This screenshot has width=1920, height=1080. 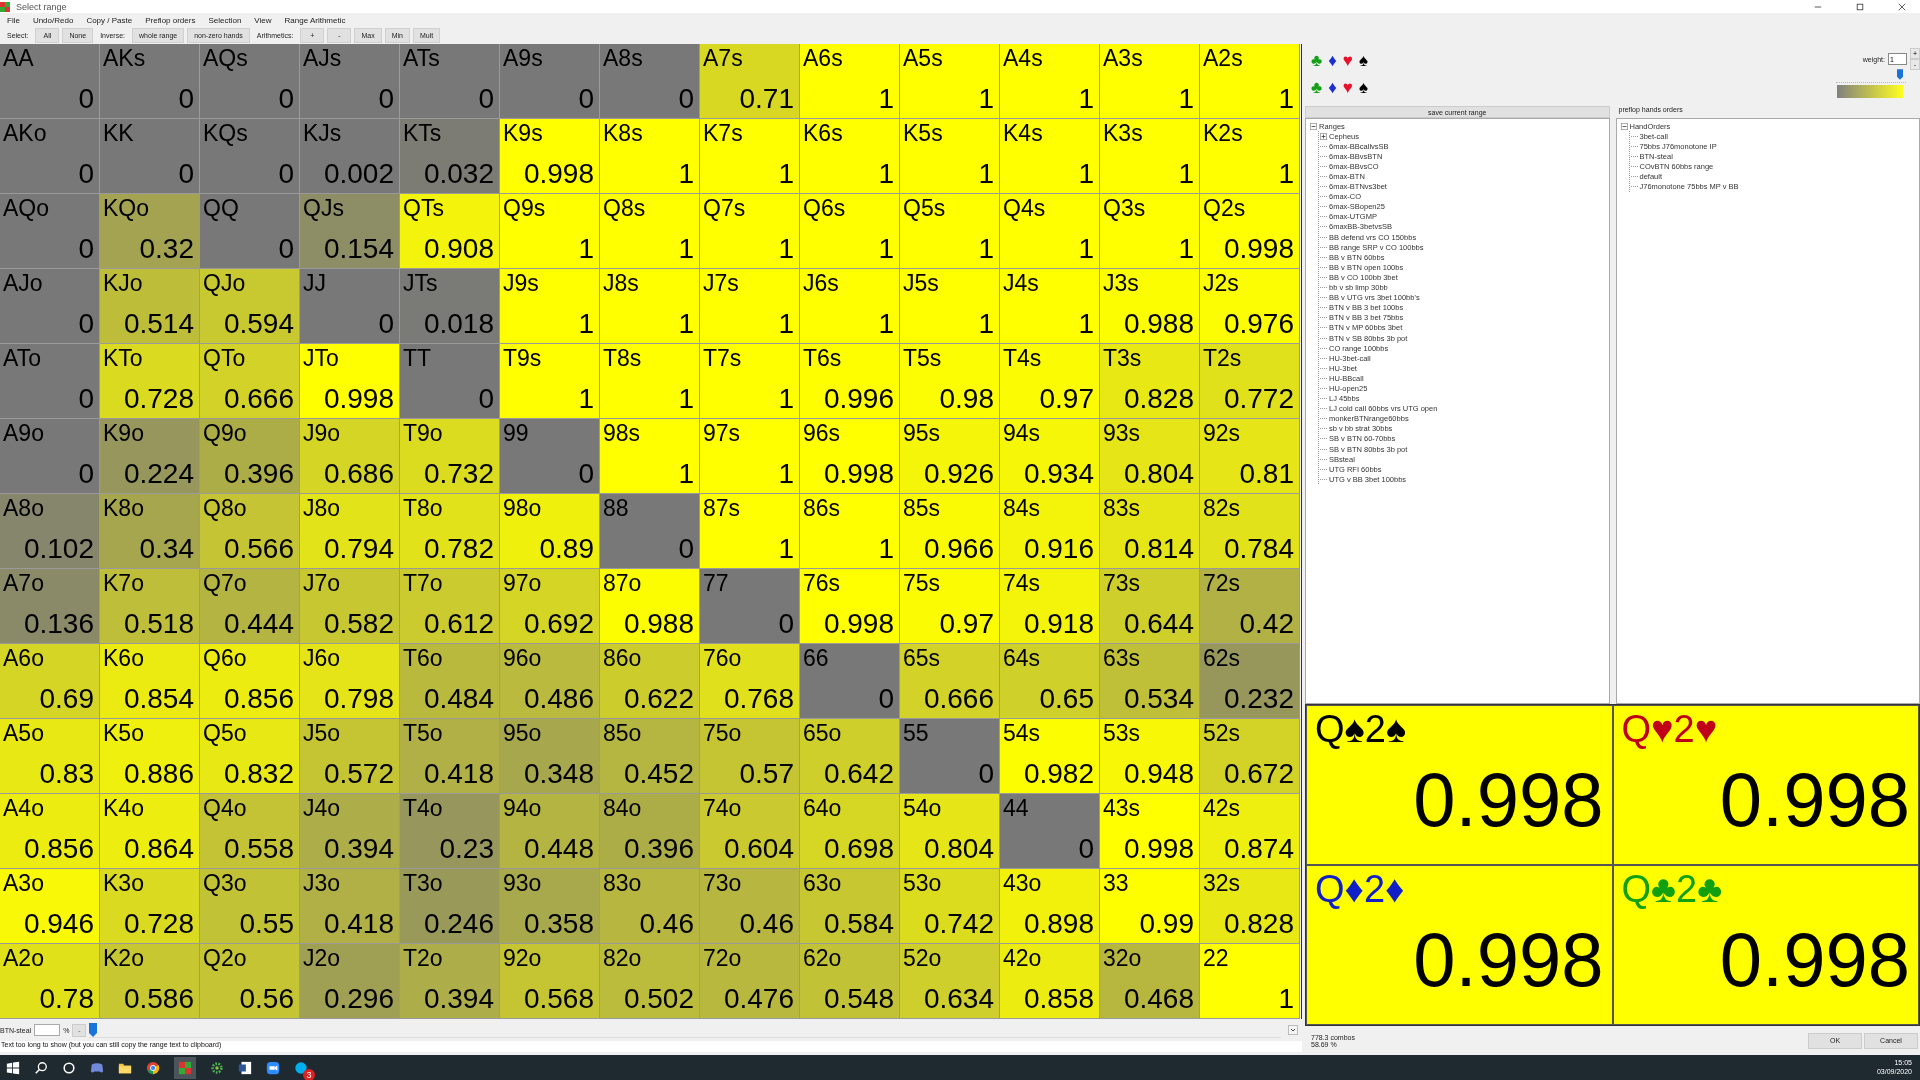 I want to click on hand-cell: JJ 0, so click(x=350, y=306).